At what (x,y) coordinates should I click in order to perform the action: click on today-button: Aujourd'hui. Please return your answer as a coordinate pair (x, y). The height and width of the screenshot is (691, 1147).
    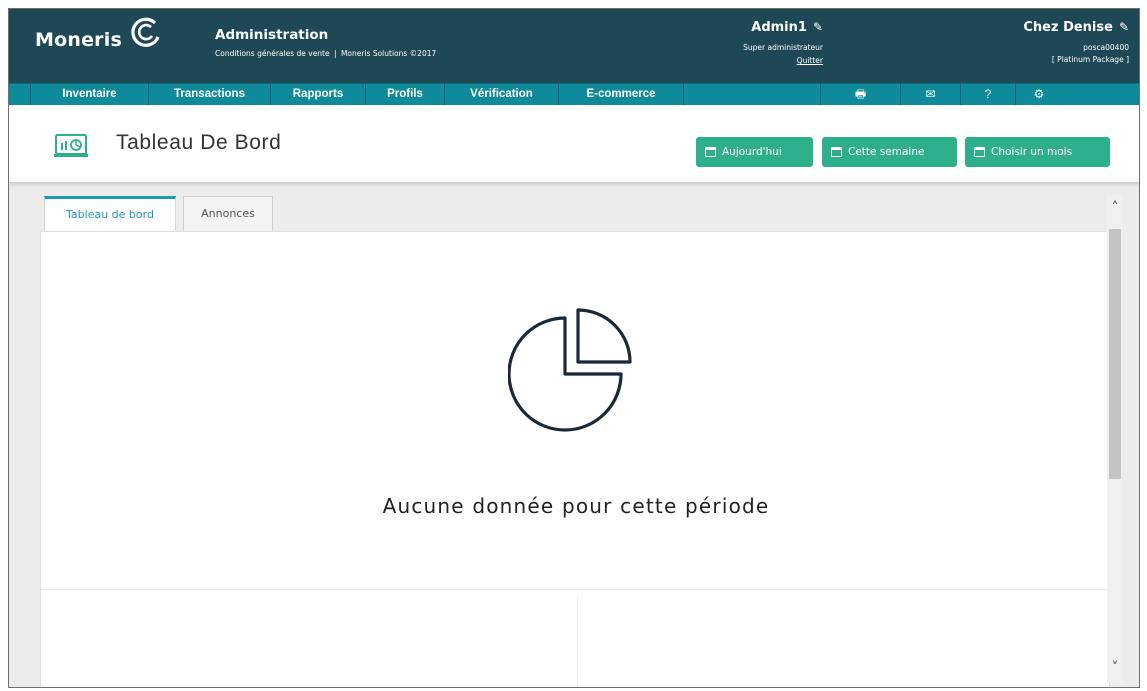
    Looking at the image, I should click on (754, 152).